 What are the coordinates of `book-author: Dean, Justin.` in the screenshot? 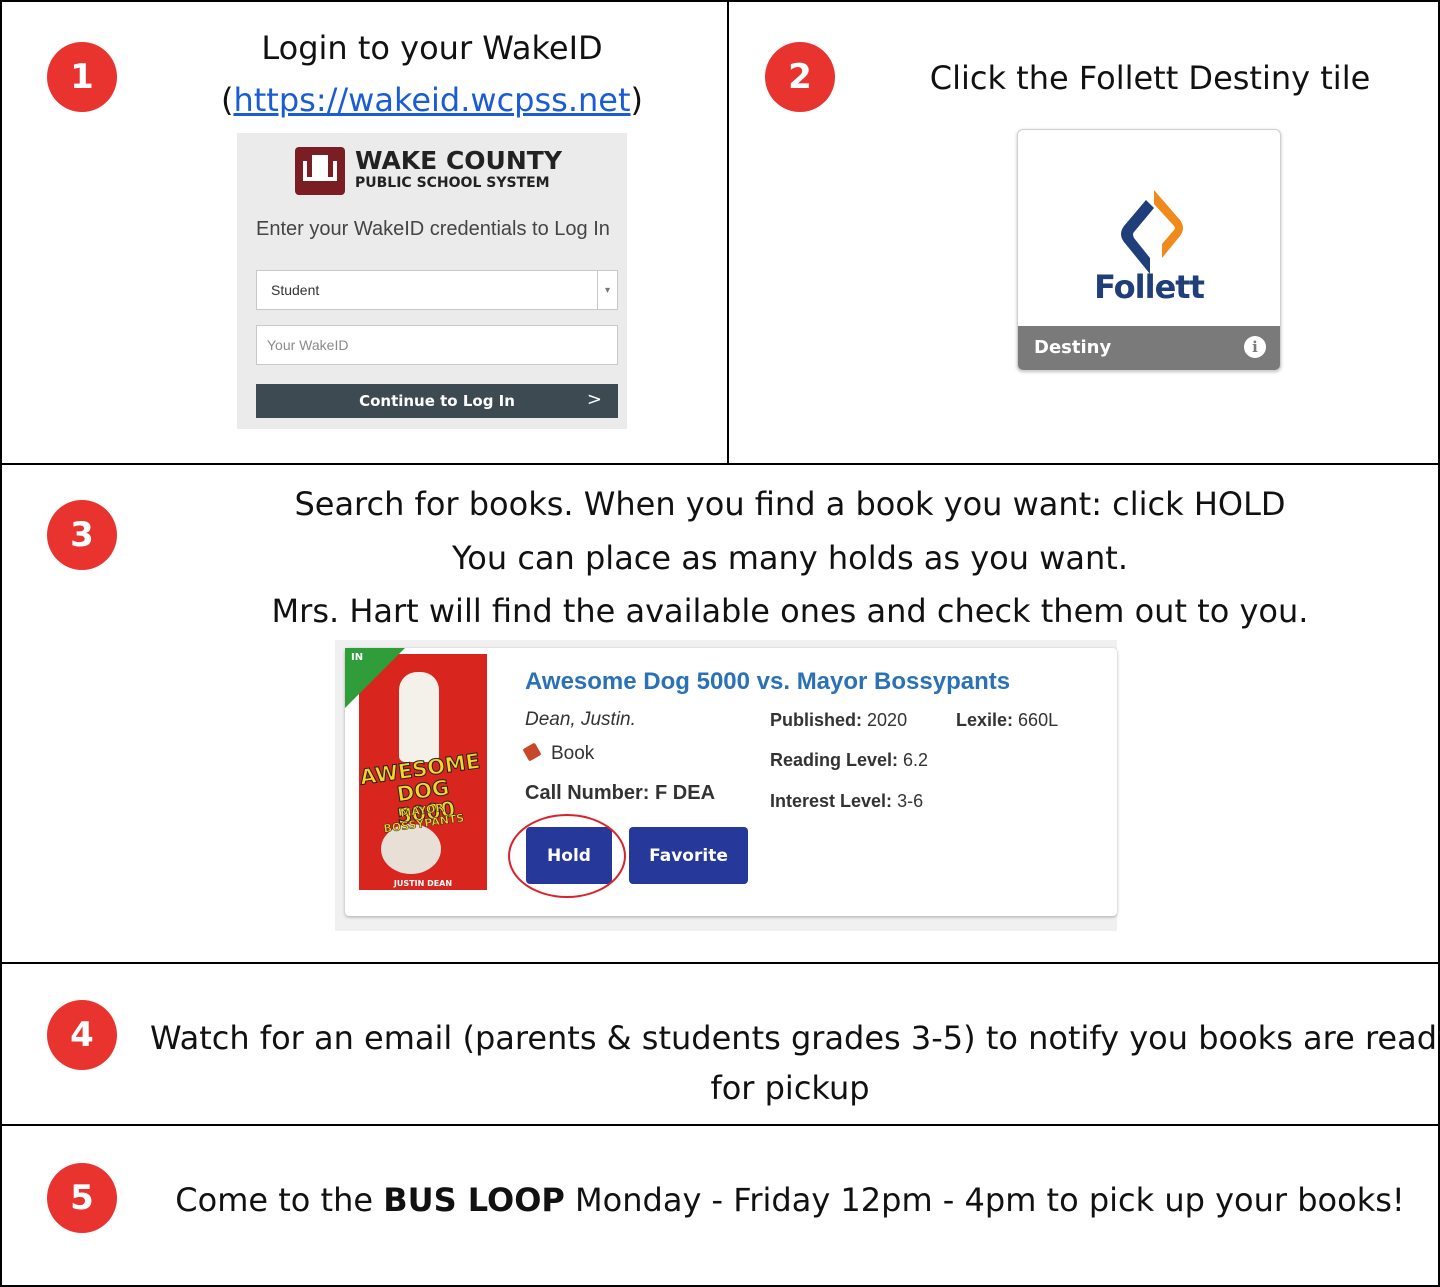 It's located at (580, 720).